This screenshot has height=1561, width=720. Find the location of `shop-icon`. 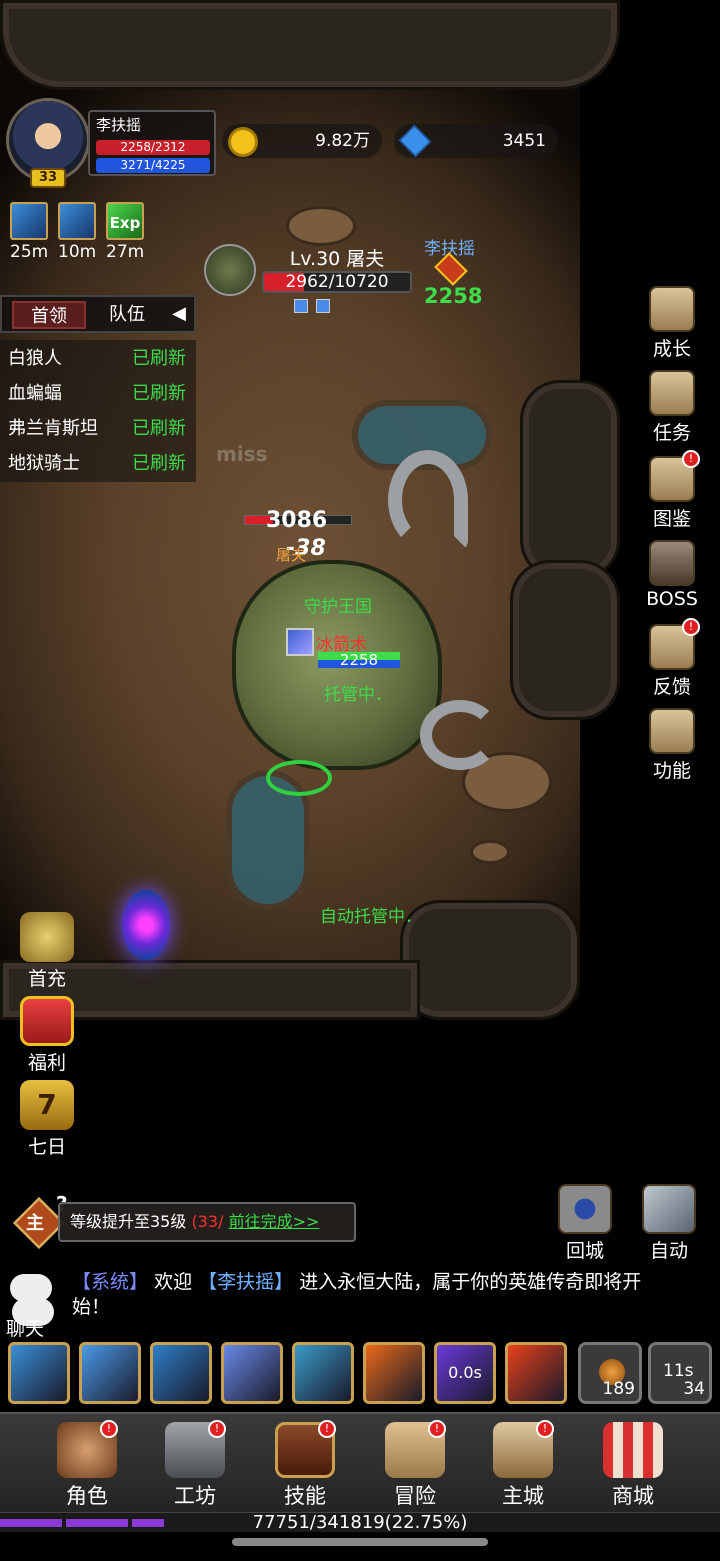

shop-icon is located at coordinates (633, 1450).